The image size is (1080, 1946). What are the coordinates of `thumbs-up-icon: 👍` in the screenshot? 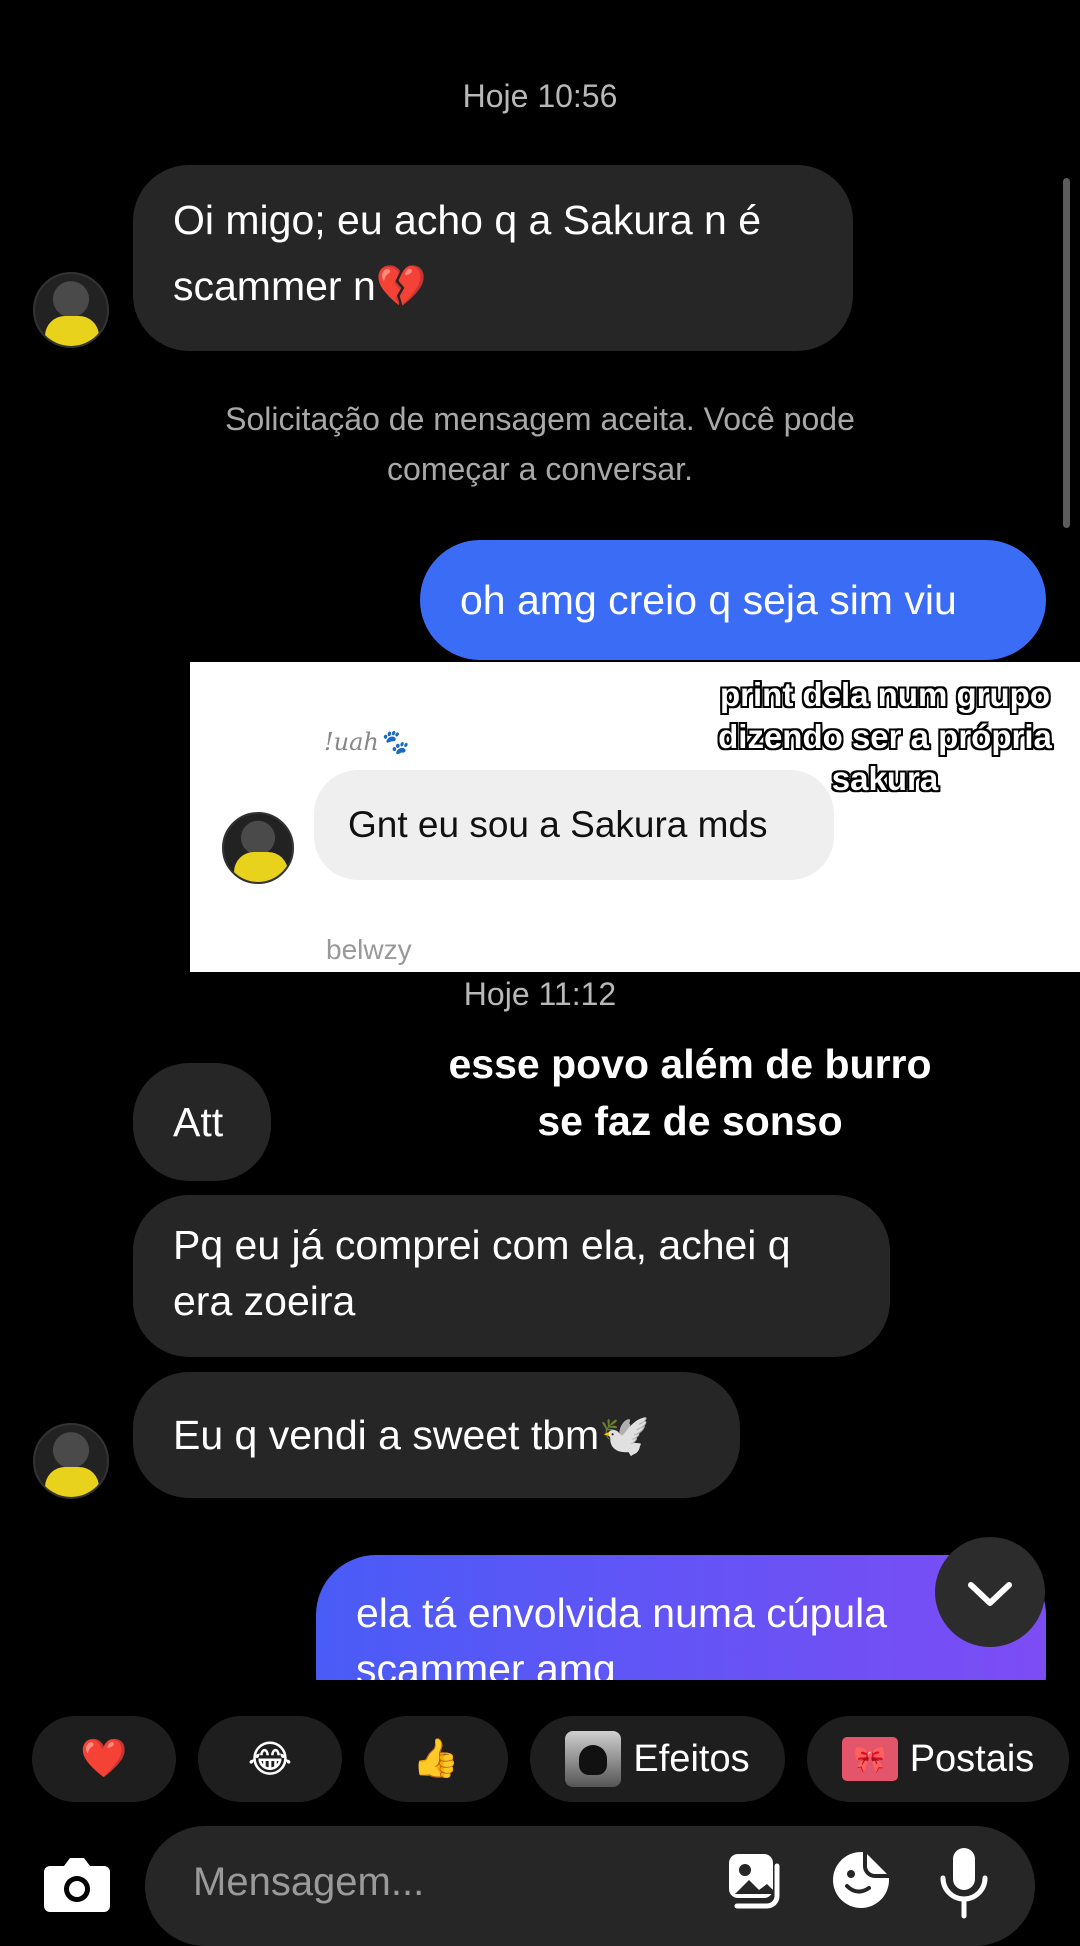 It's located at (436, 1759).